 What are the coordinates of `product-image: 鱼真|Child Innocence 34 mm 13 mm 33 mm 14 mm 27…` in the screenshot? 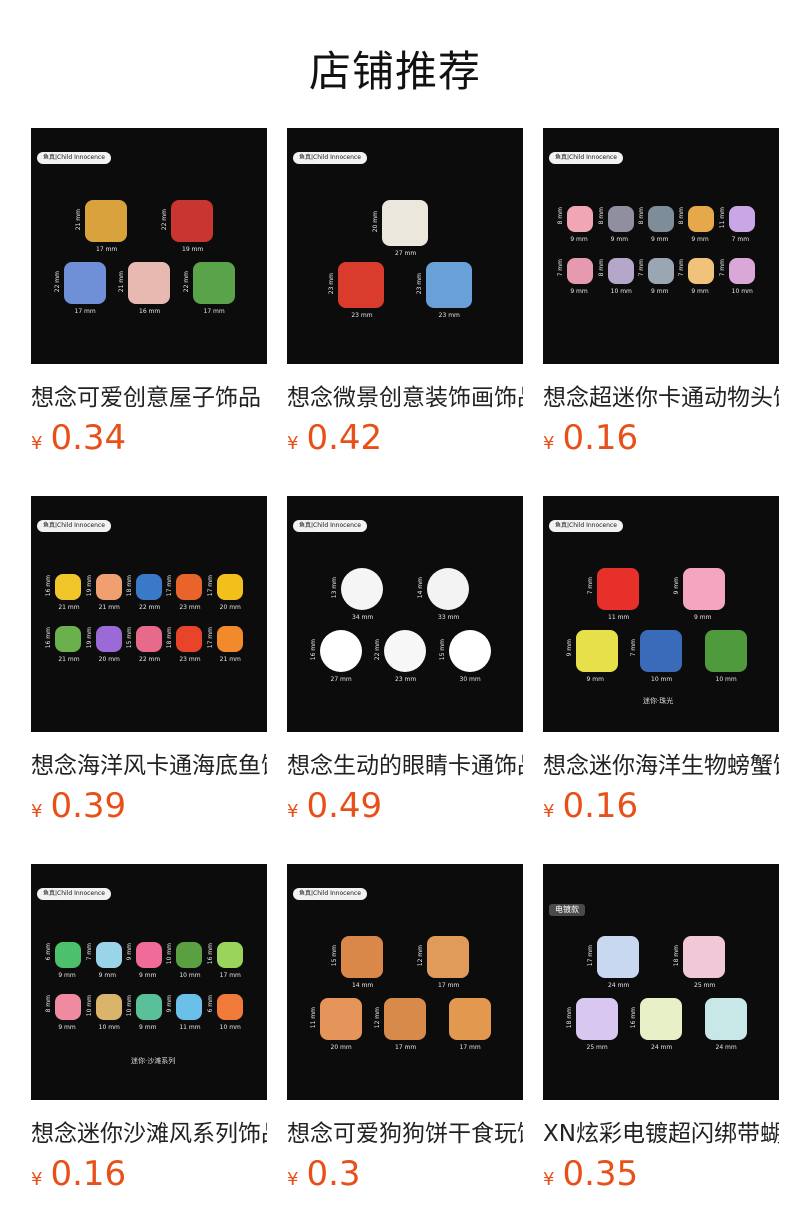 It's located at (405, 614).